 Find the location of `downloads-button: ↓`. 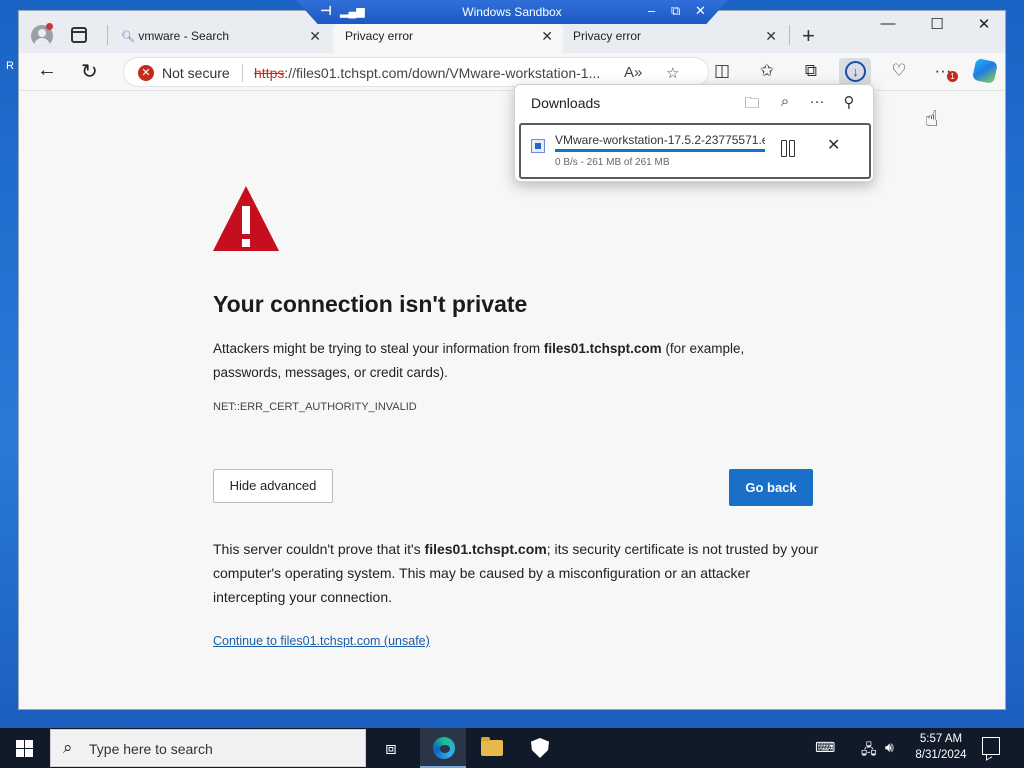

downloads-button: ↓ is located at coordinates (855, 72).